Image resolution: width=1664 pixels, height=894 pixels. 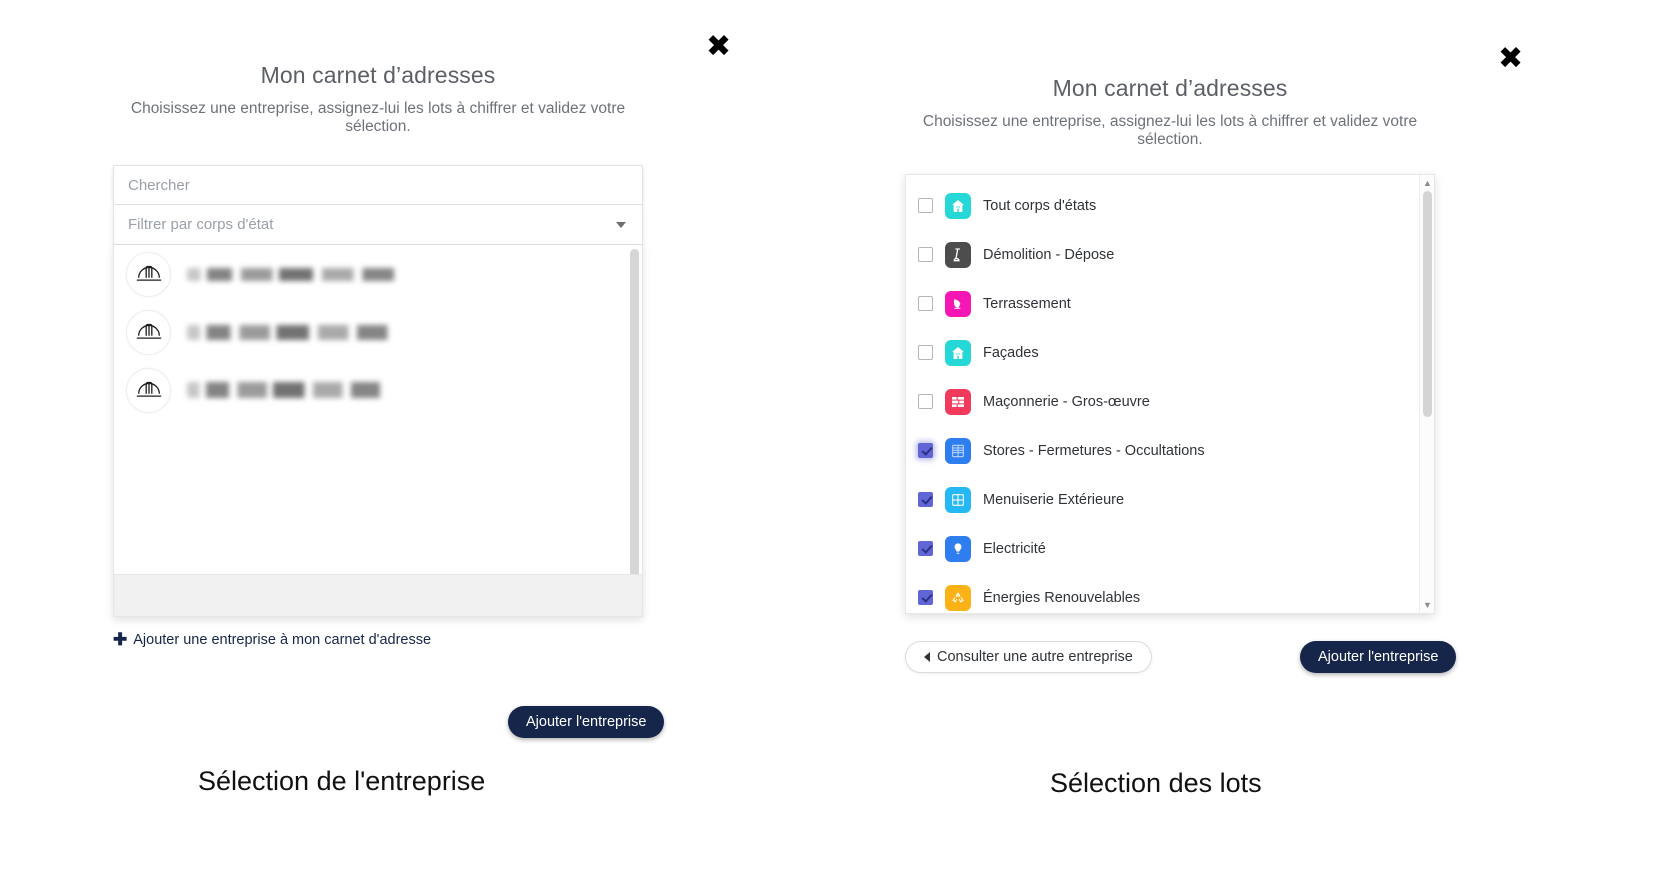 What do you see at coordinates (1170, 88) in the screenshot?
I see `right-modal-title: Mon carnet d’adresses` at bounding box center [1170, 88].